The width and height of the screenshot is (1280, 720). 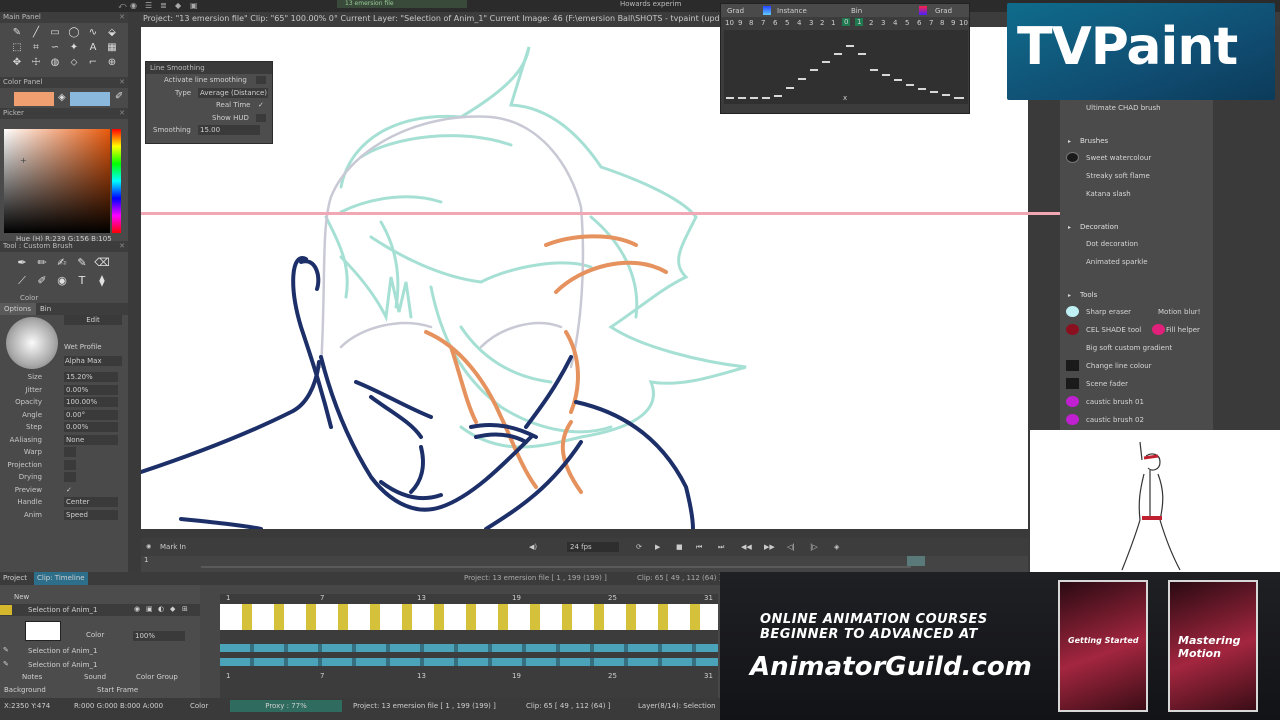 What do you see at coordinates (62, 281) in the screenshot?
I see `water-drop-icon: ◉` at bounding box center [62, 281].